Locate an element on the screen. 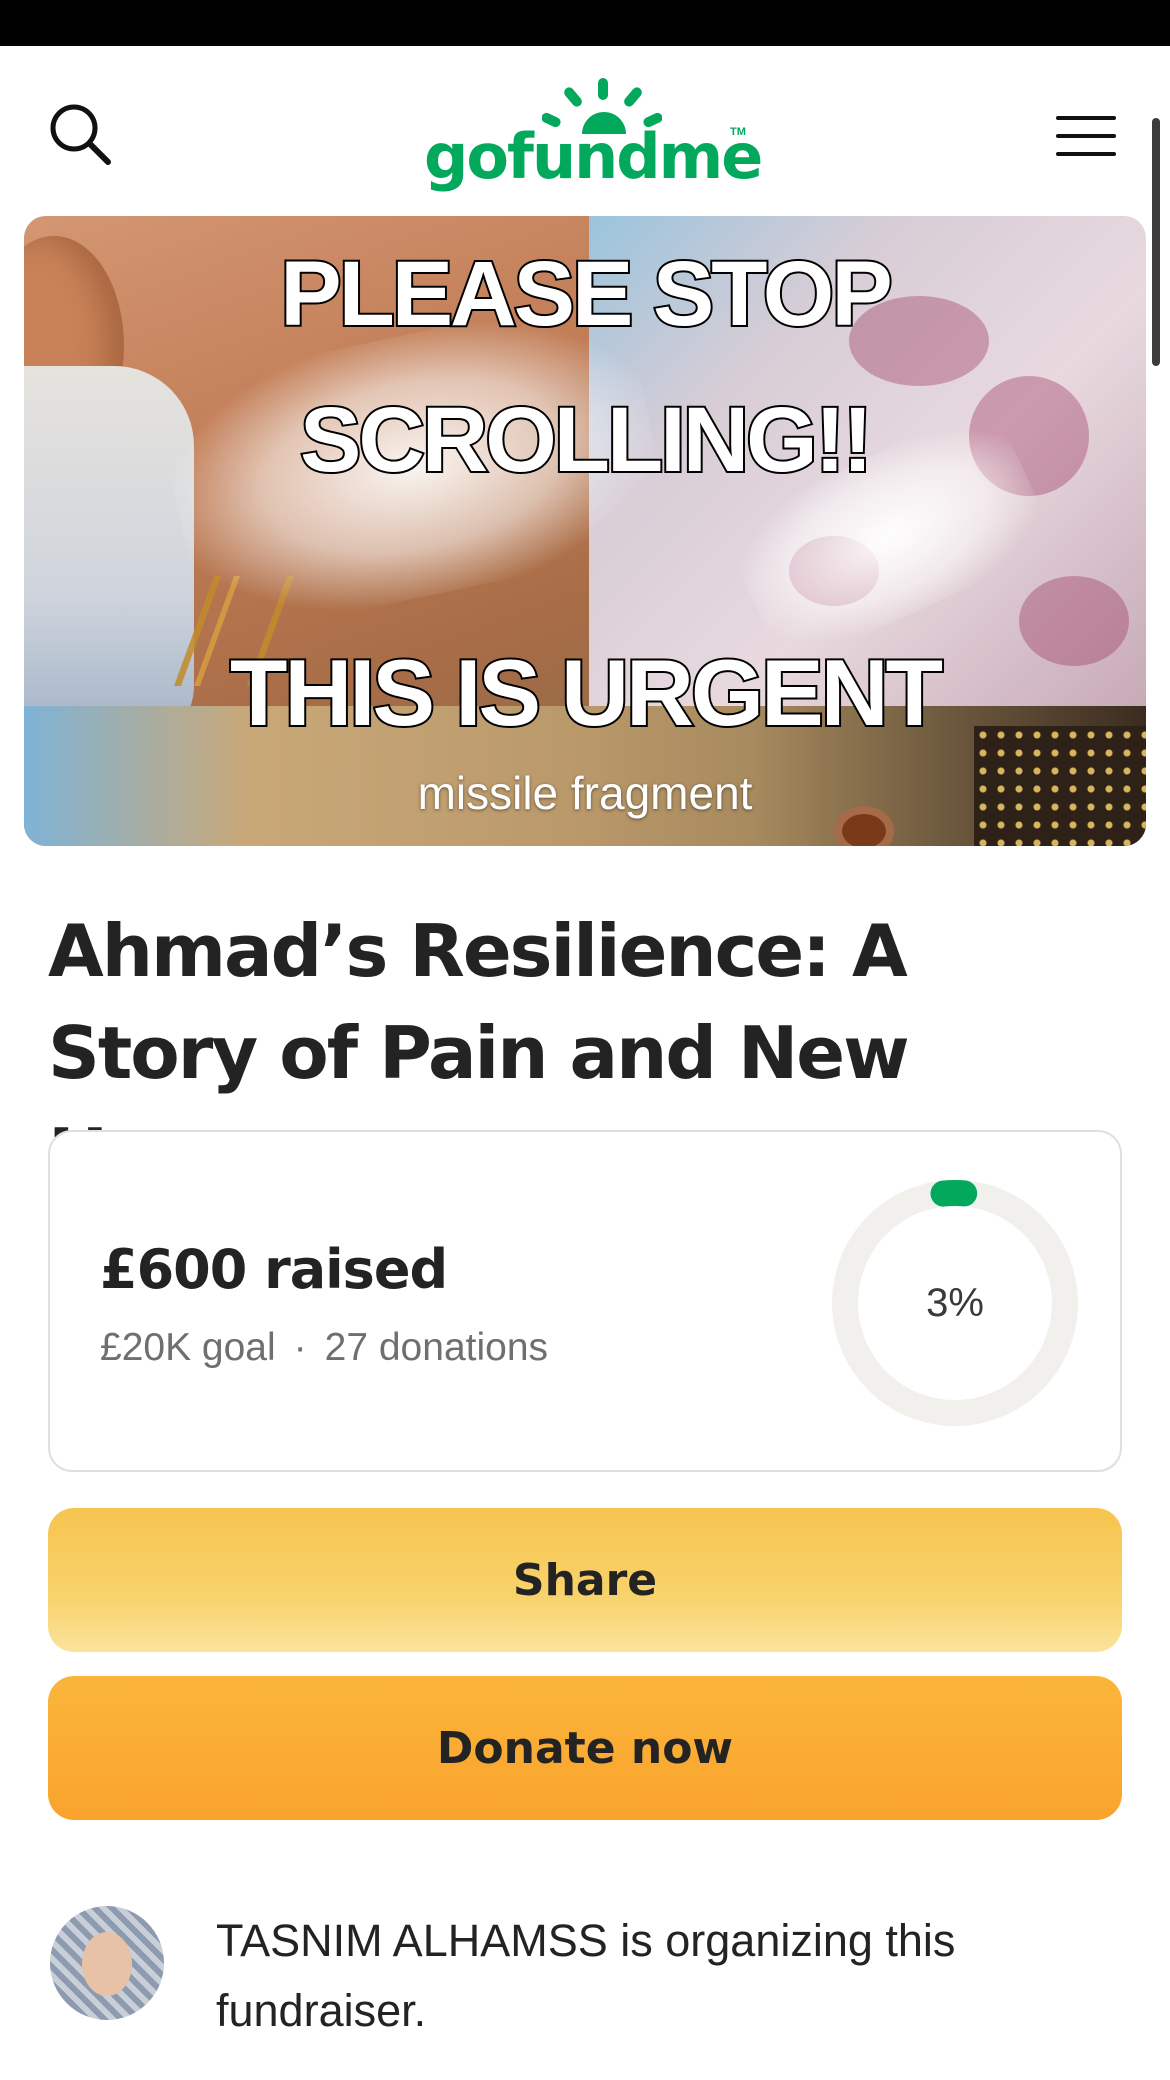 This screenshot has width=1170, height=2080. hero-headline-1: PLEASE STOP is located at coordinates (586, 294).